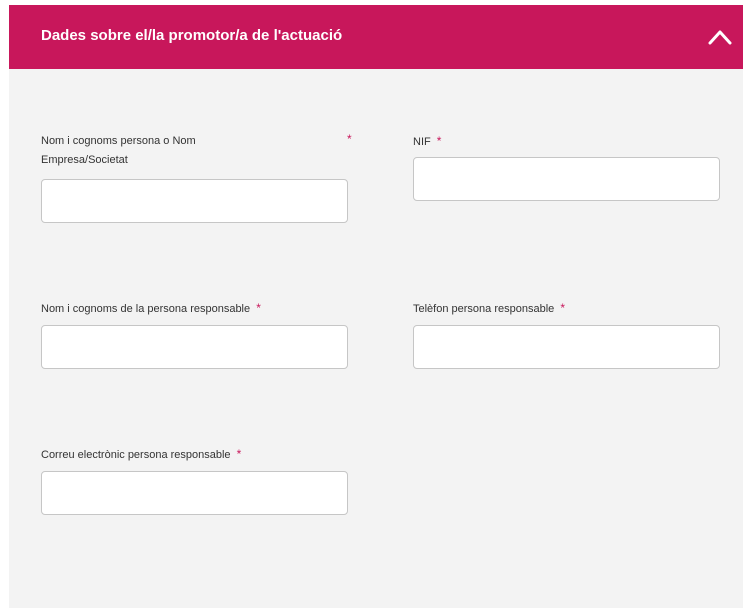 This screenshot has height=608, width=743. What do you see at coordinates (422, 142) in the screenshot?
I see `nif-label-text: NIF` at bounding box center [422, 142].